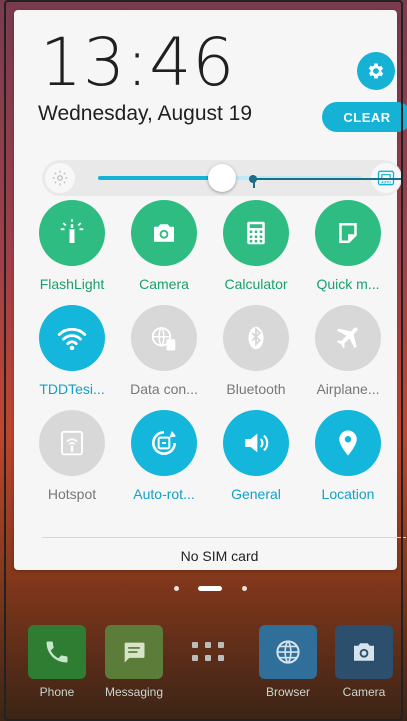 The height and width of the screenshot is (721, 407). I want to click on tile-label: FlashLight, so click(72, 284).